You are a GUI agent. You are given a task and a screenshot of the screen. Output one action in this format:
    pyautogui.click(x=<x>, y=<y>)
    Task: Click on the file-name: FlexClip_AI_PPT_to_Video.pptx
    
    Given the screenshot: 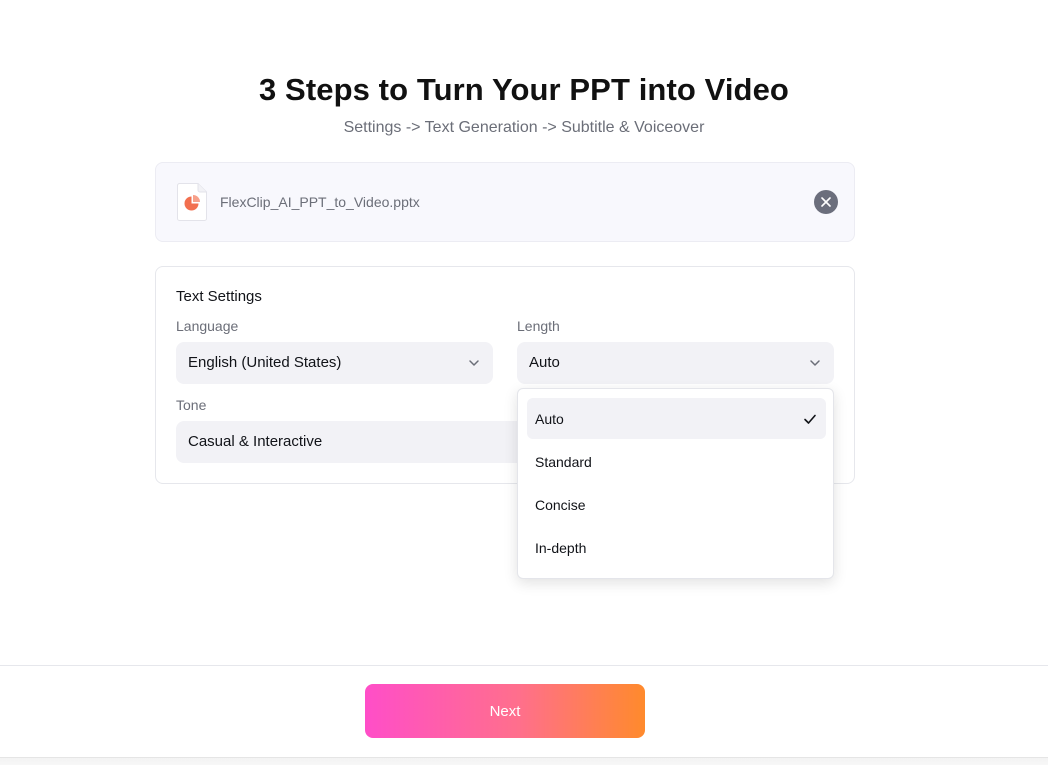 What is the action you would take?
    pyautogui.click(x=320, y=202)
    